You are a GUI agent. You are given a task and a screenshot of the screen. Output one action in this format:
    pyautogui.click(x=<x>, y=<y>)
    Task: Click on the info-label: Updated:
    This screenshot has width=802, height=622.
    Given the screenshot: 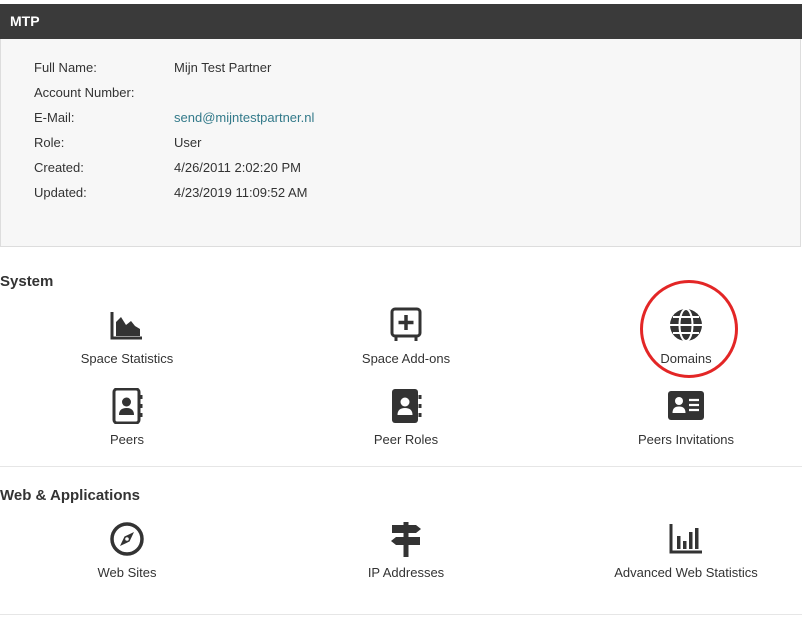 What is the action you would take?
    pyautogui.click(x=60, y=192)
    